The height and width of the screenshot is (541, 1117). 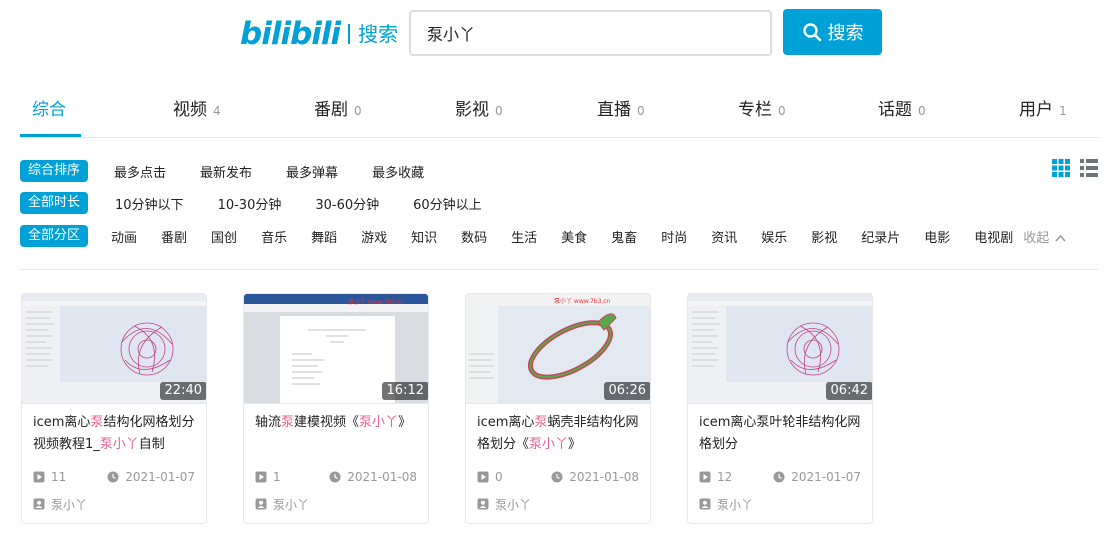 I want to click on zone-option: 资讯, so click(x=724, y=236).